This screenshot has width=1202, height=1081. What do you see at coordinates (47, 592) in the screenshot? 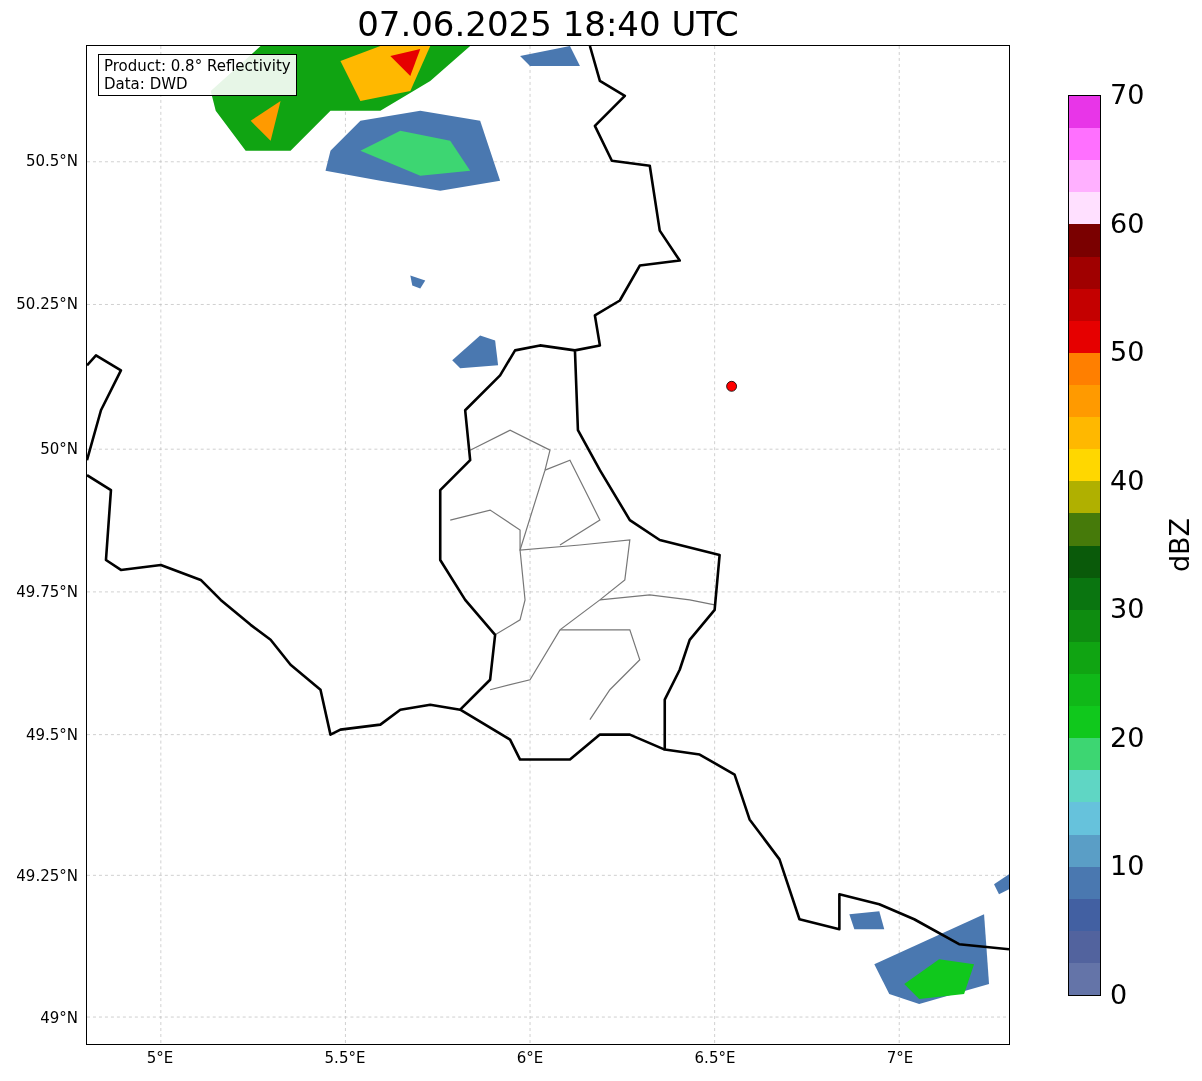
I see `latitude-label: 49.75°N` at bounding box center [47, 592].